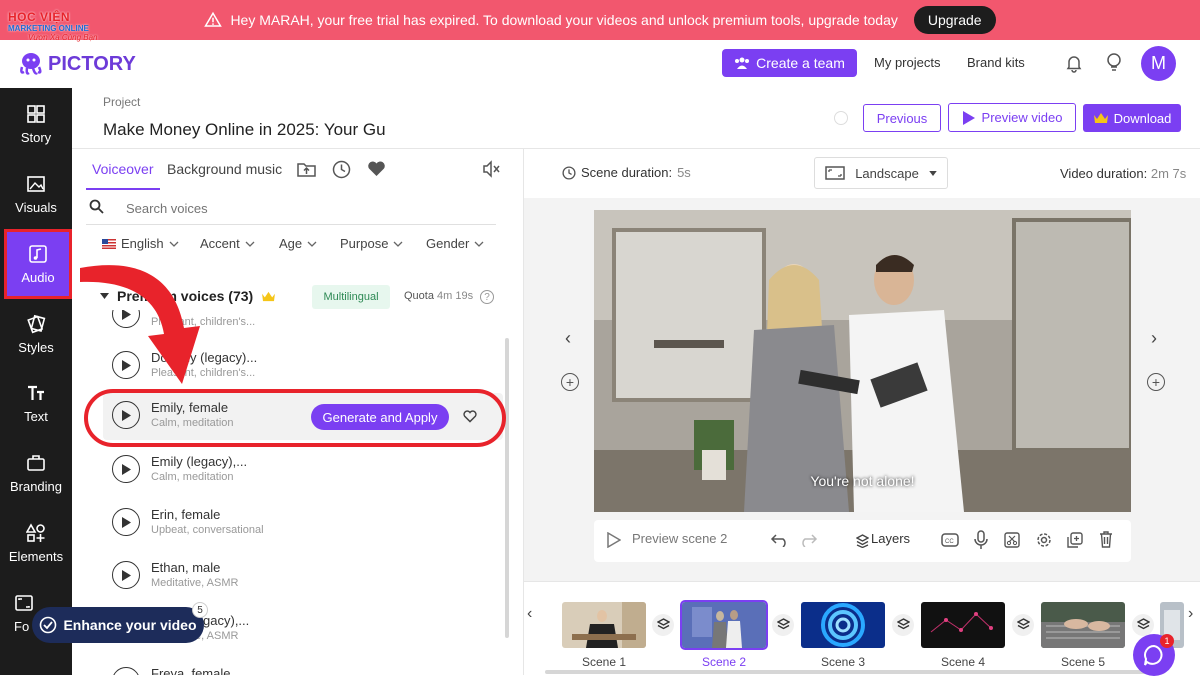 This screenshot has height=676, width=1200. I want to click on sidebar-item-visuals: Visuals, so click(36, 194).